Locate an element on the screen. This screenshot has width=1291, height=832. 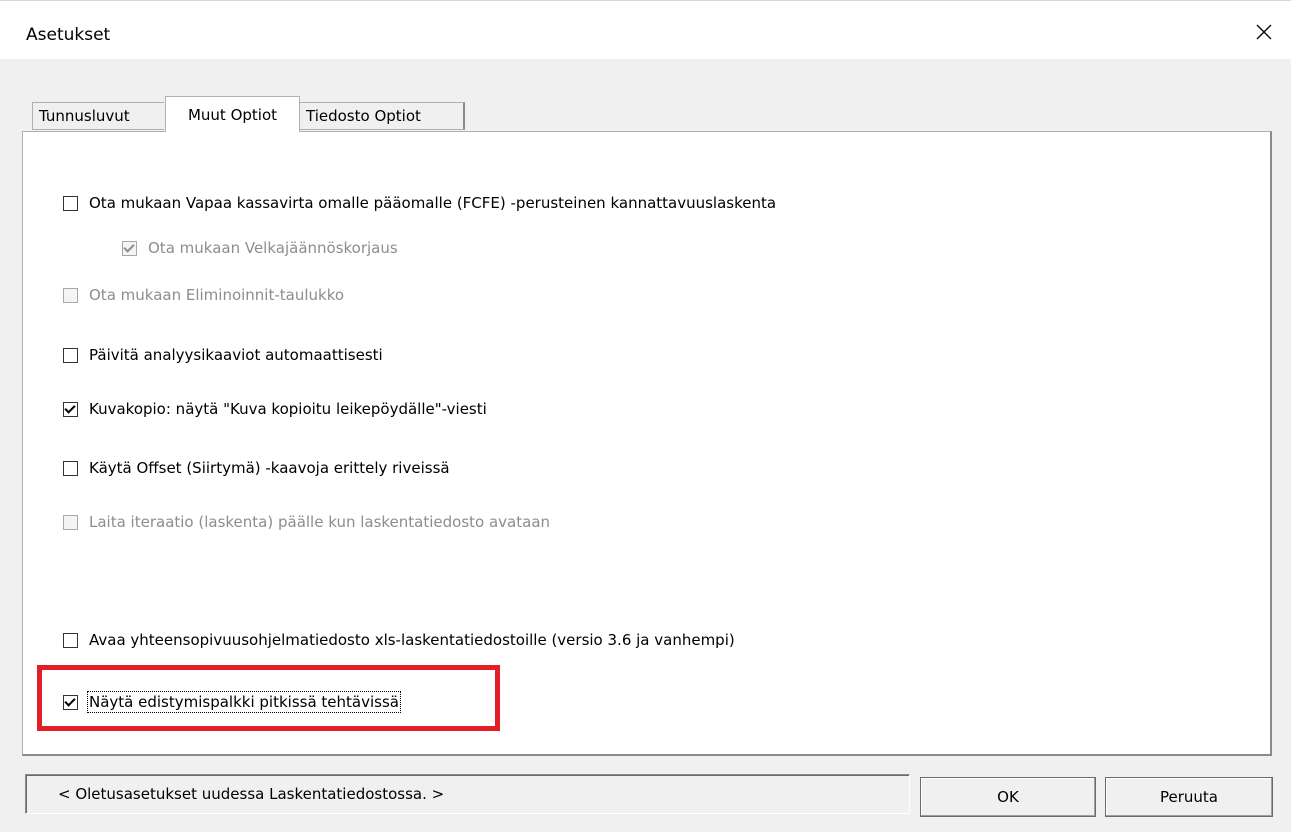
option-paivita-kaaviot: Päivitä analyysikaaviot automaattisesti is located at coordinates (223, 355).